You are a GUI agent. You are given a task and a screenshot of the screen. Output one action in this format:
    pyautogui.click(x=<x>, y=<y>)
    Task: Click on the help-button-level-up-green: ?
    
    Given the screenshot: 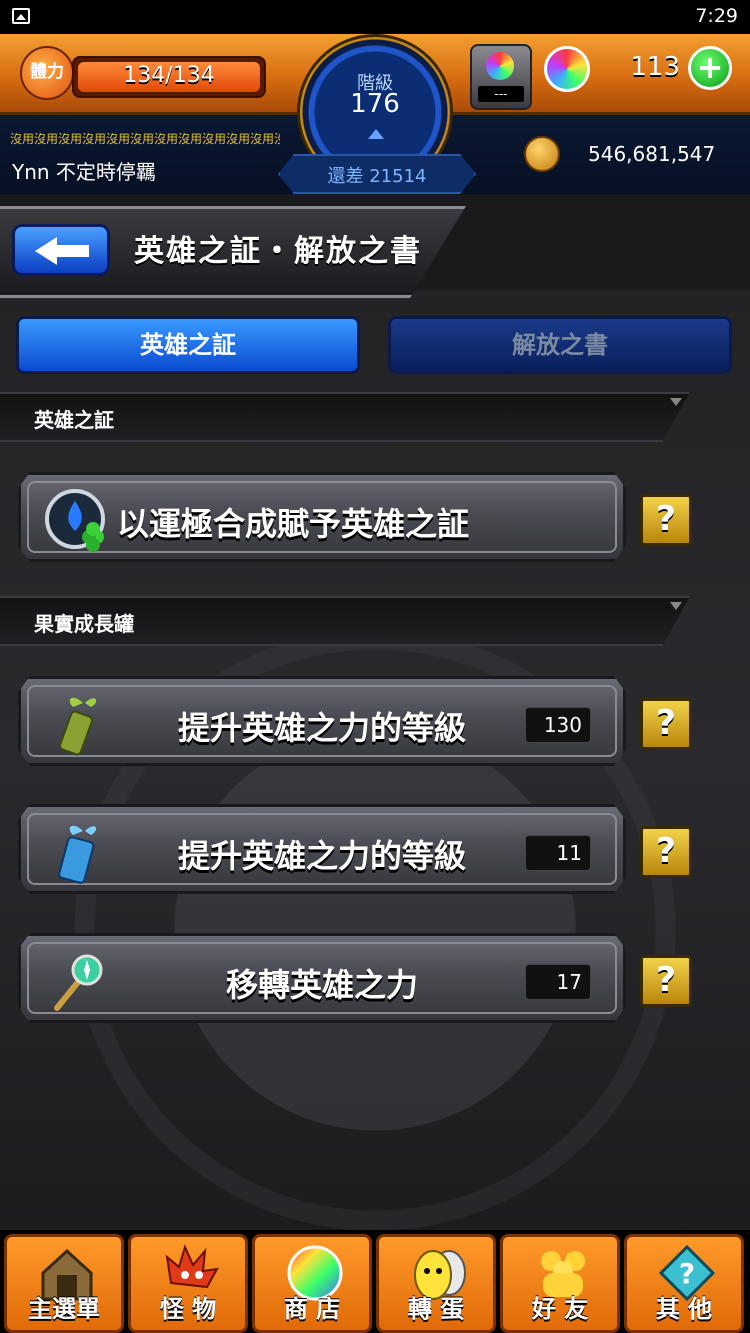 What is the action you would take?
    pyautogui.click(x=666, y=724)
    